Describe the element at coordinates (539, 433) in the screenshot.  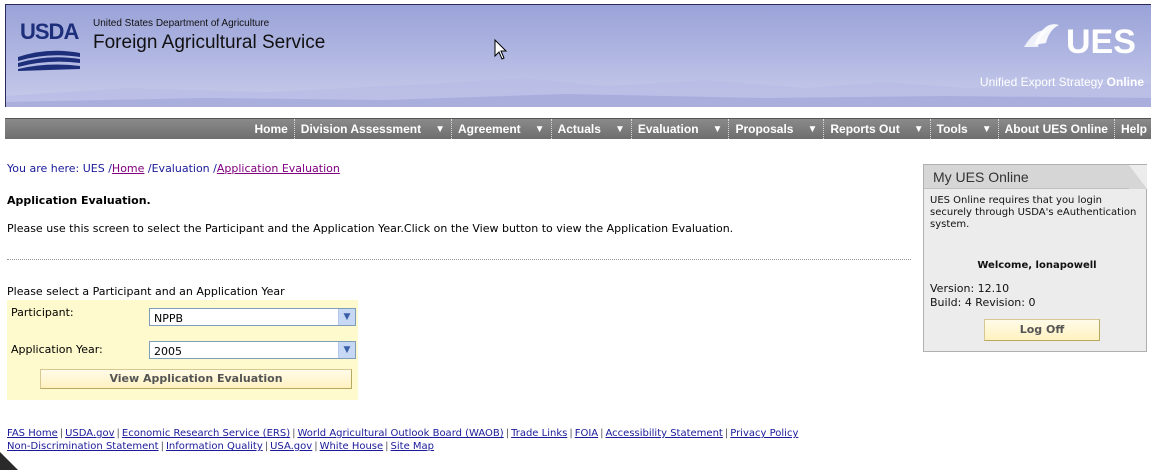
I see `footer-link-trade-links: Trade Links` at that location.